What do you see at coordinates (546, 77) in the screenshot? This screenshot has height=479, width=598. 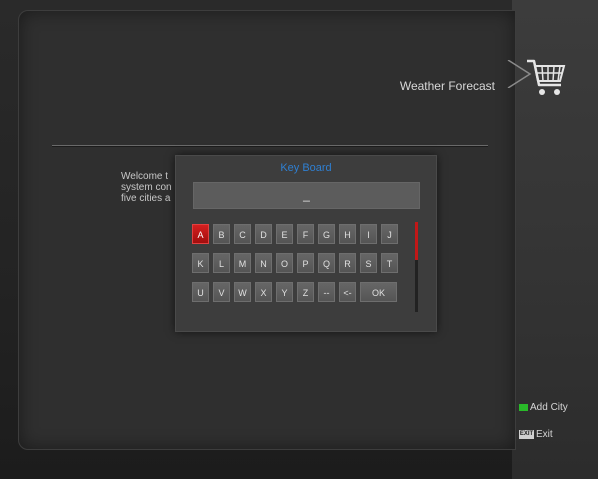 I see `shopping-cart-icon` at bounding box center [546, 77].